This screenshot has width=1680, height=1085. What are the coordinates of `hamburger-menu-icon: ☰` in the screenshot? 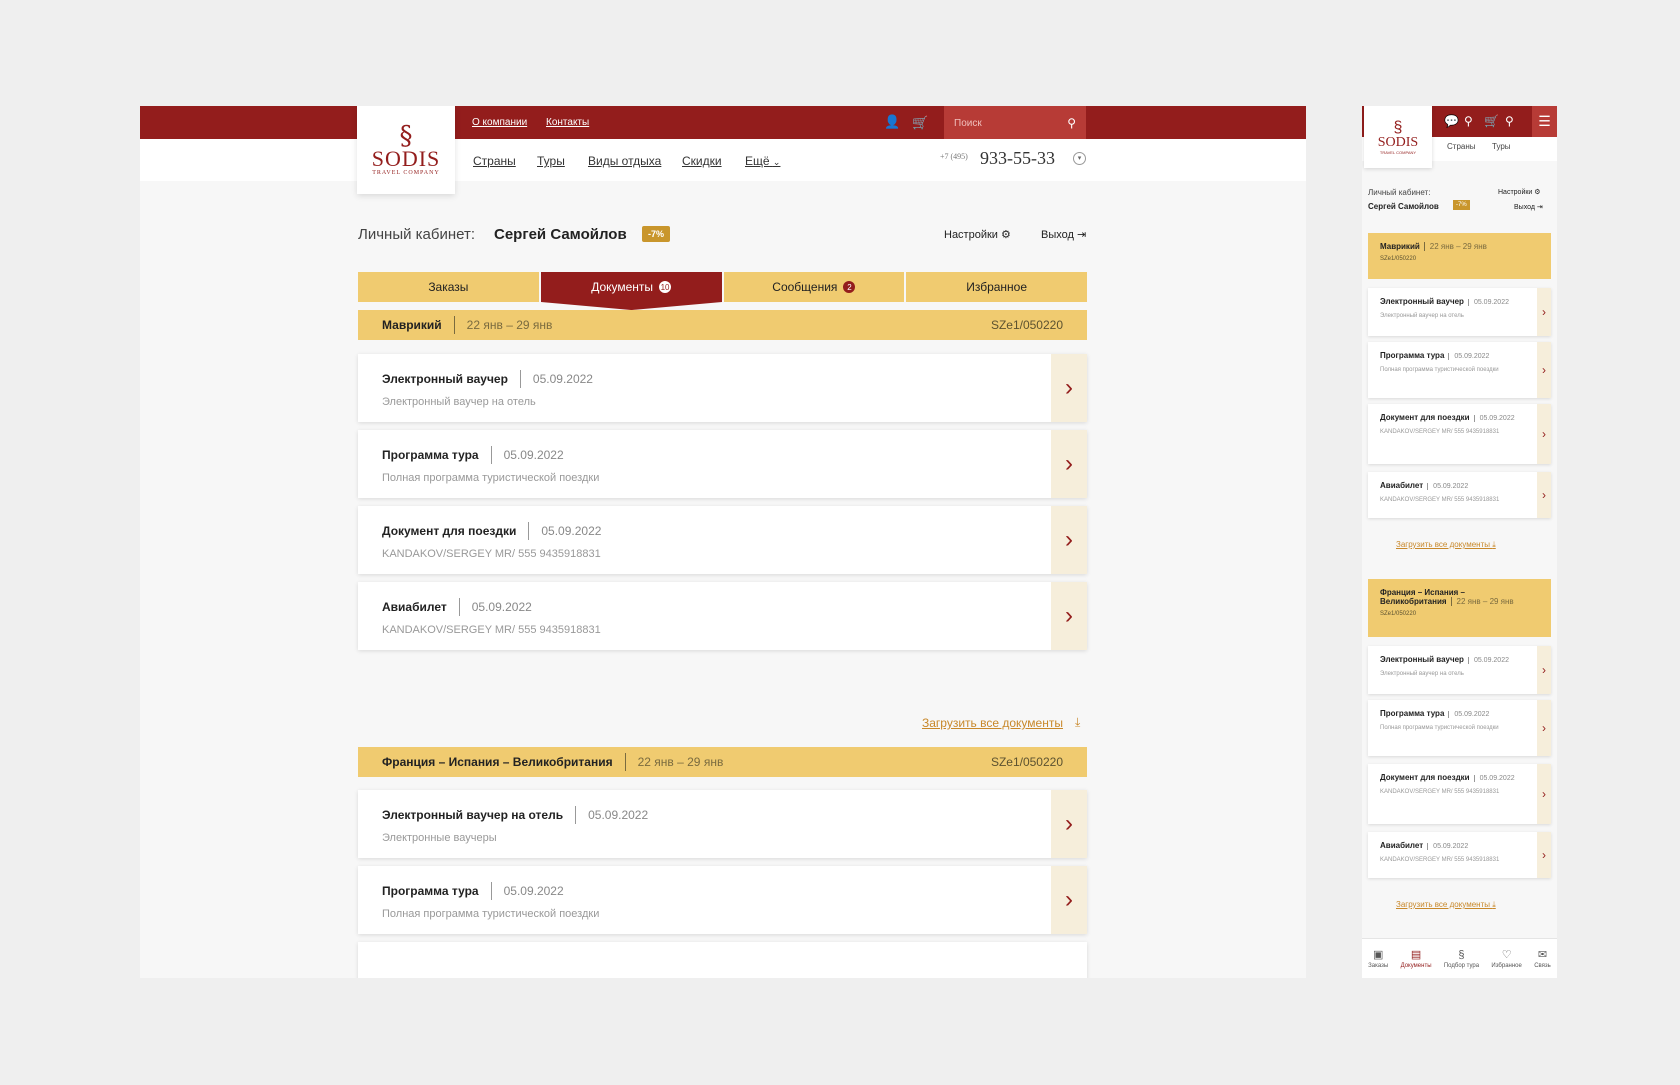 It's located at (1544, 121).